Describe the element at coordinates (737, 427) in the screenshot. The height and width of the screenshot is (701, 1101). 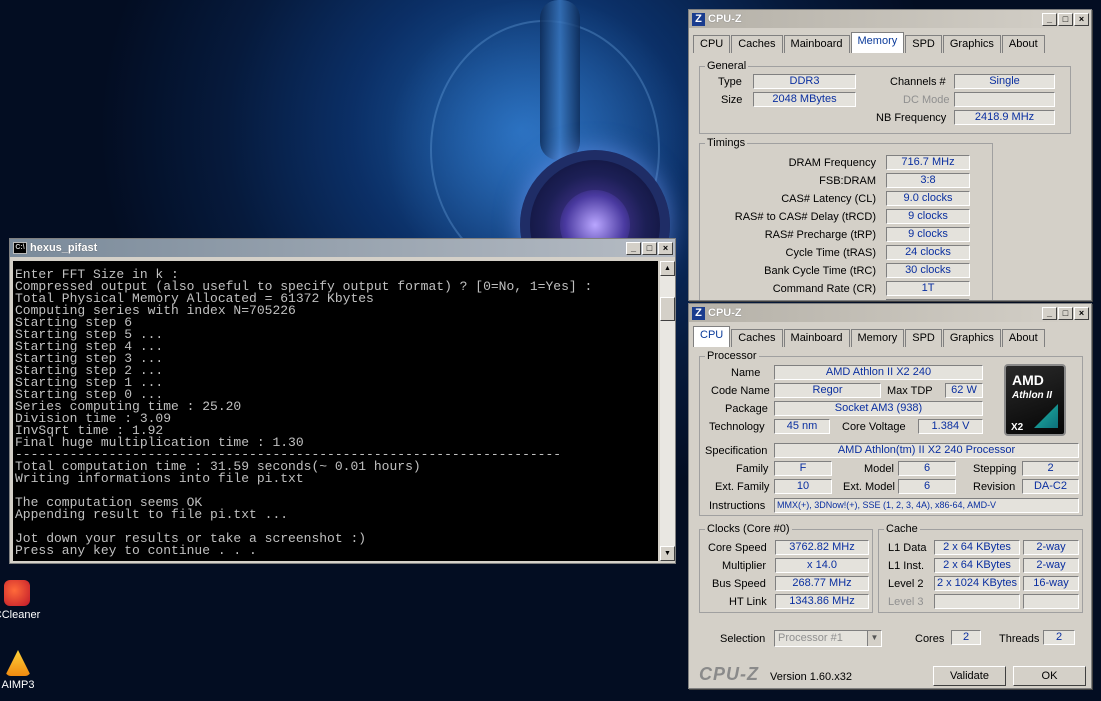
I see `technology-label: Technology` at that location.